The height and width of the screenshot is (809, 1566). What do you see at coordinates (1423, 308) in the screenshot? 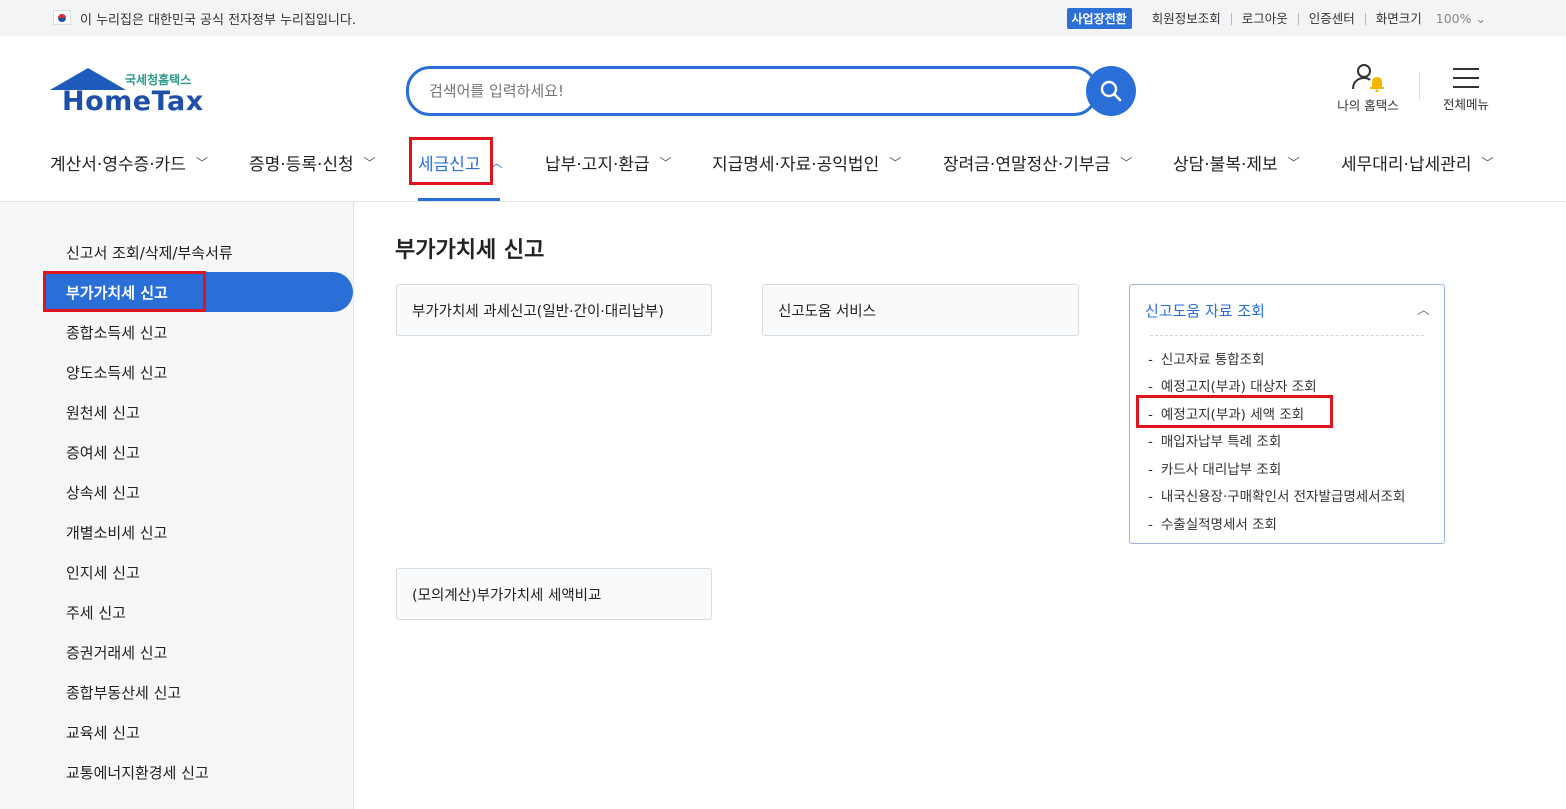
I see `chevron-up-icon: ︿` at bounding box center [1423, 308].